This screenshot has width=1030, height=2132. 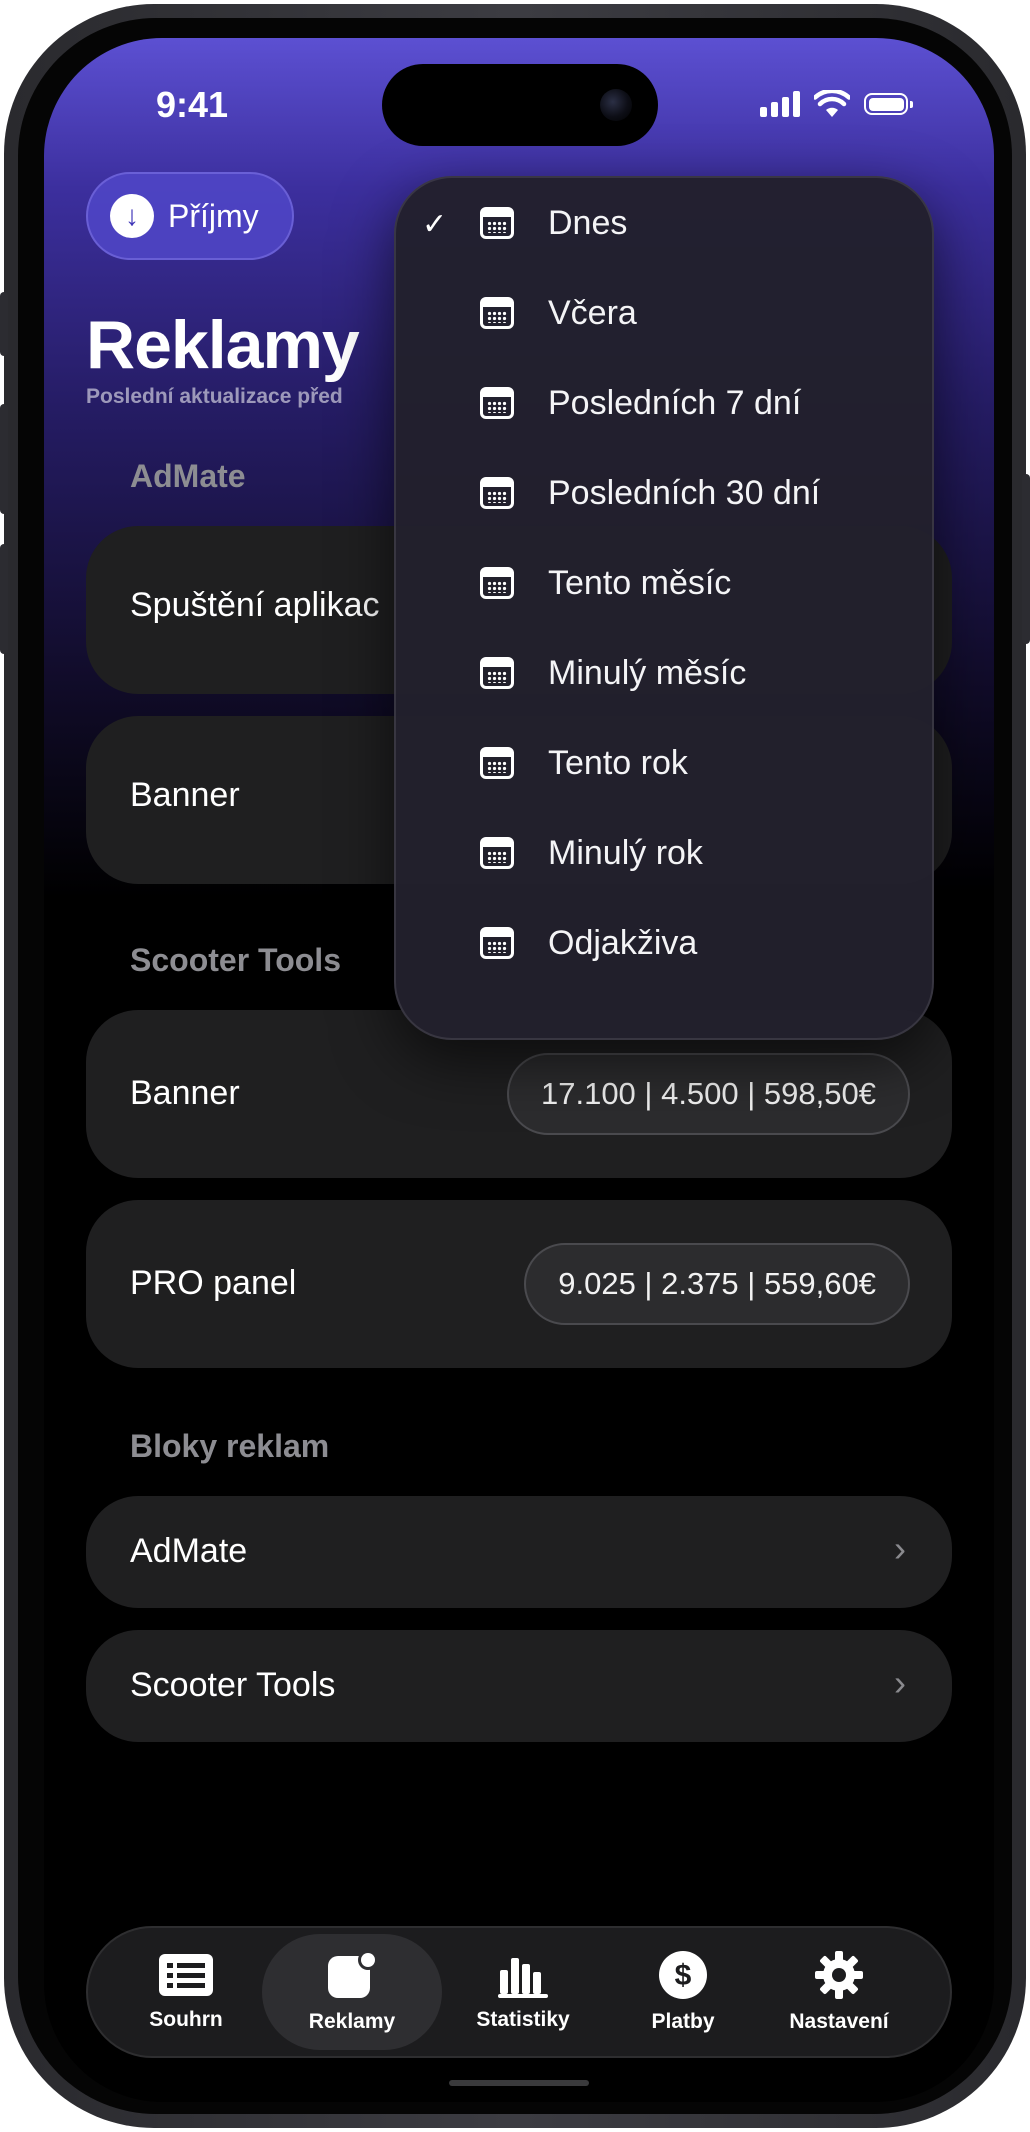 I want to click on menu-item-this-year: Tento rok, so click(x=664, y=763).